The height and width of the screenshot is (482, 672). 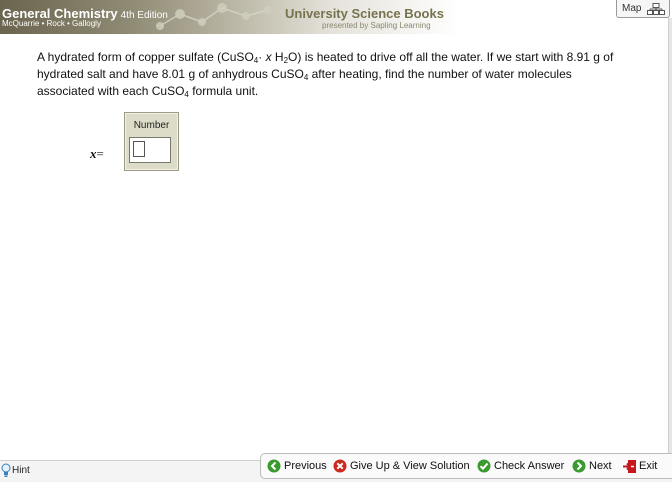 I want to click on sitemap-icon, so click(x=656, y=9).